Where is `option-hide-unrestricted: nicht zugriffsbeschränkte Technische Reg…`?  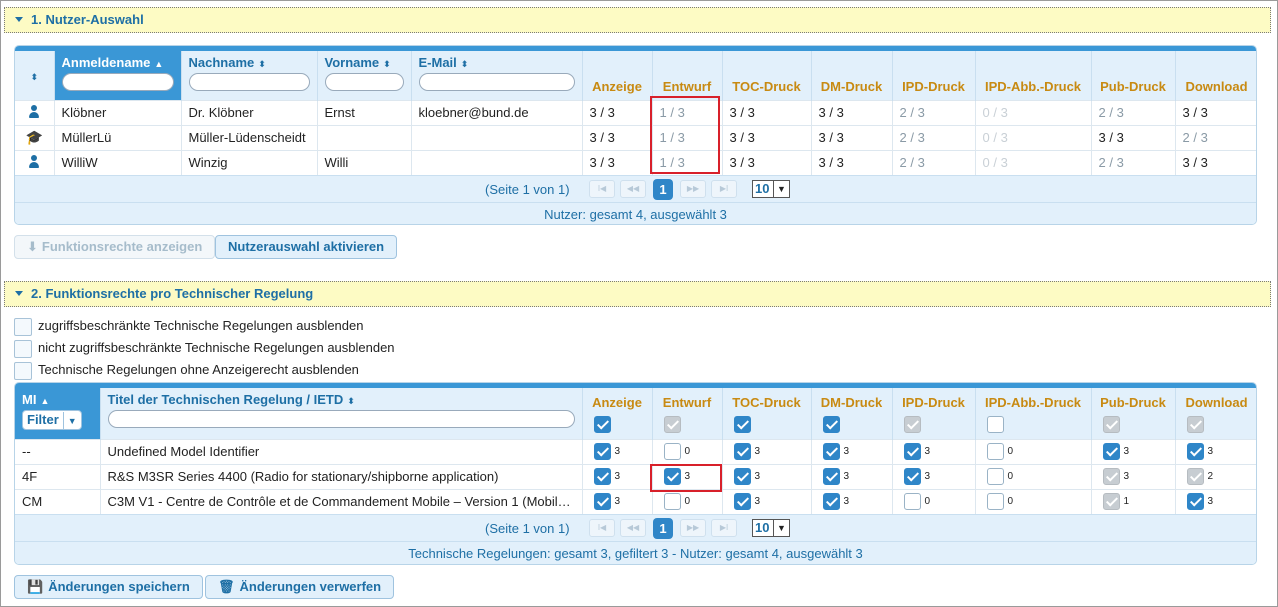
option-hide-unrestricted: nicht zugriffsbeschränkte Technische Reg… is located at coordinates (204, 348).